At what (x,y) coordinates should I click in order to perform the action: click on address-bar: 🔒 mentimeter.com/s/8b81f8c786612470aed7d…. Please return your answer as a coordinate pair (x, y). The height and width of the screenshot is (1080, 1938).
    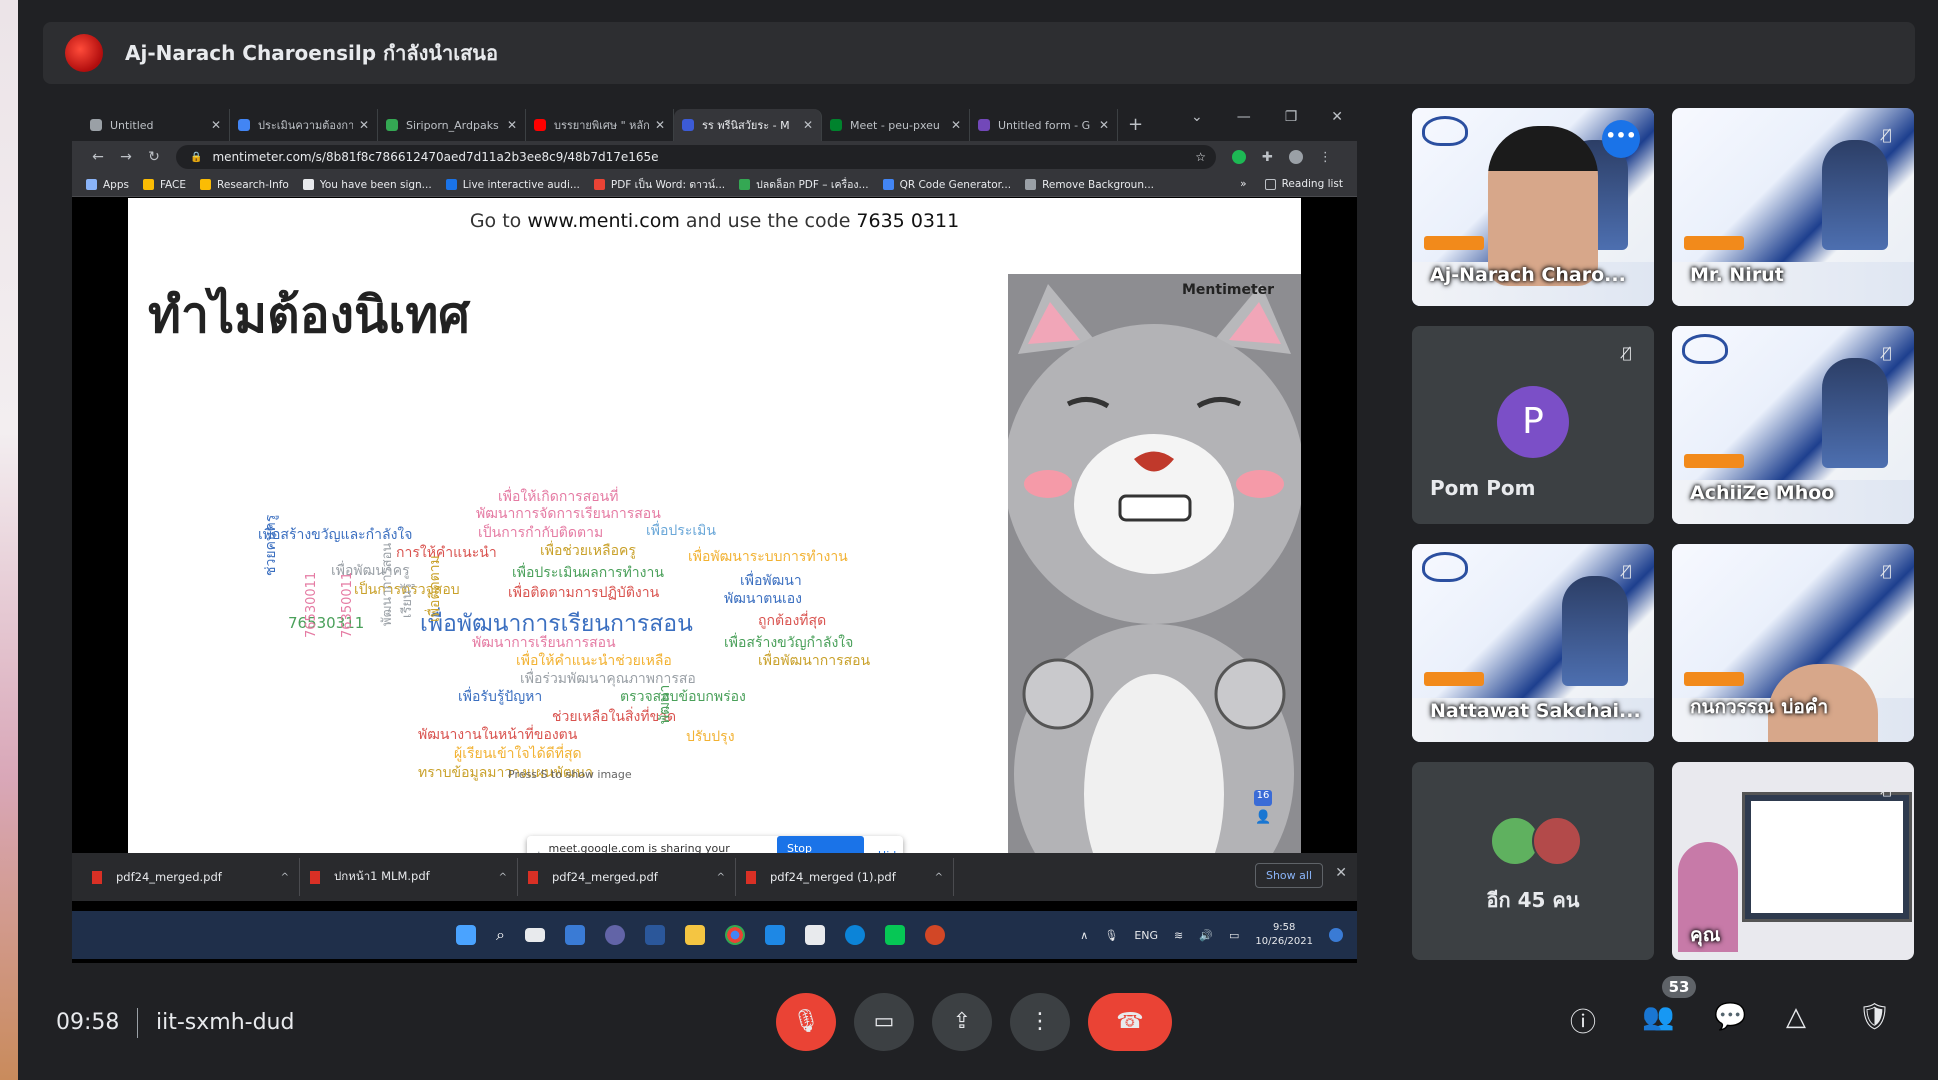
    Looking at the image, I should click on (696, 157).